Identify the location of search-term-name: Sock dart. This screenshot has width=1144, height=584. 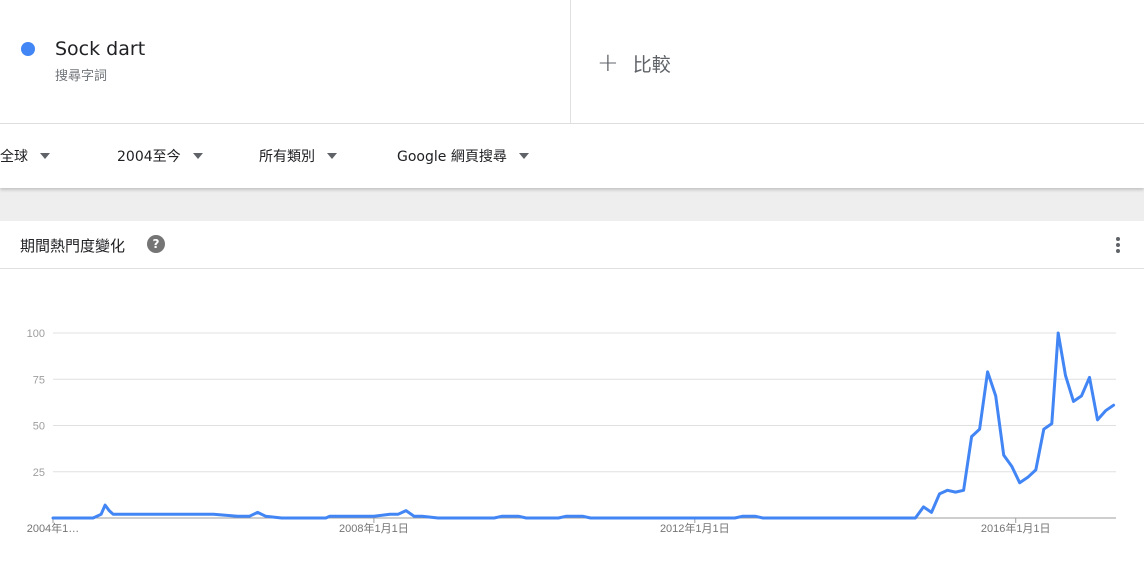
(100, 49).